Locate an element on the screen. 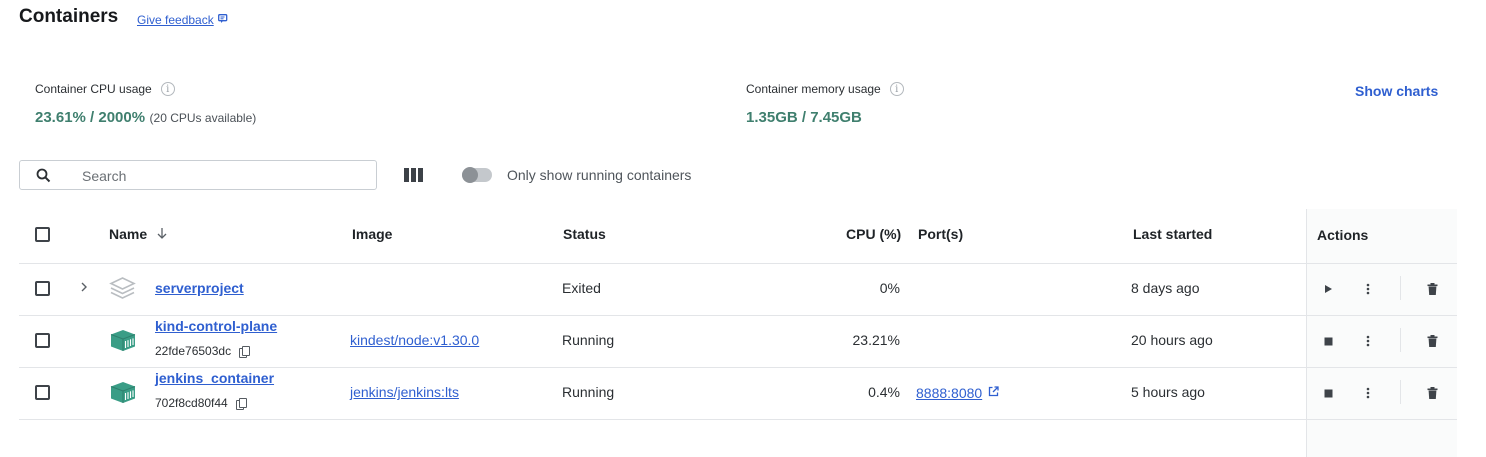 The height and width of the screenshot is (457, 1486). cpu-usage-value-row: 23.61% / 2000% (20 CPUs available) is located at coordinates (145, 118).